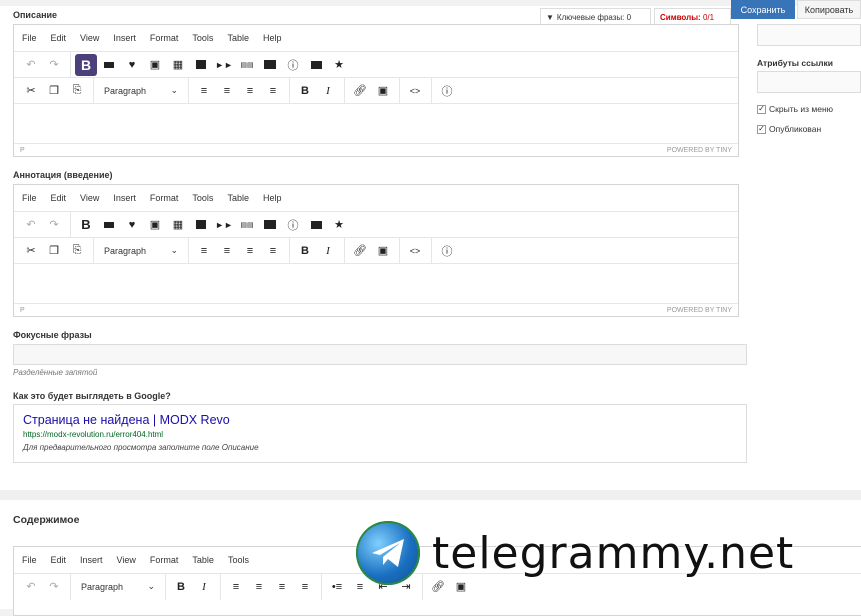  Describe the element at coordinates (795, 109) in the screenshot. I see `hide-menu-checkbox: ✓ Скрыть из меню` at that location.